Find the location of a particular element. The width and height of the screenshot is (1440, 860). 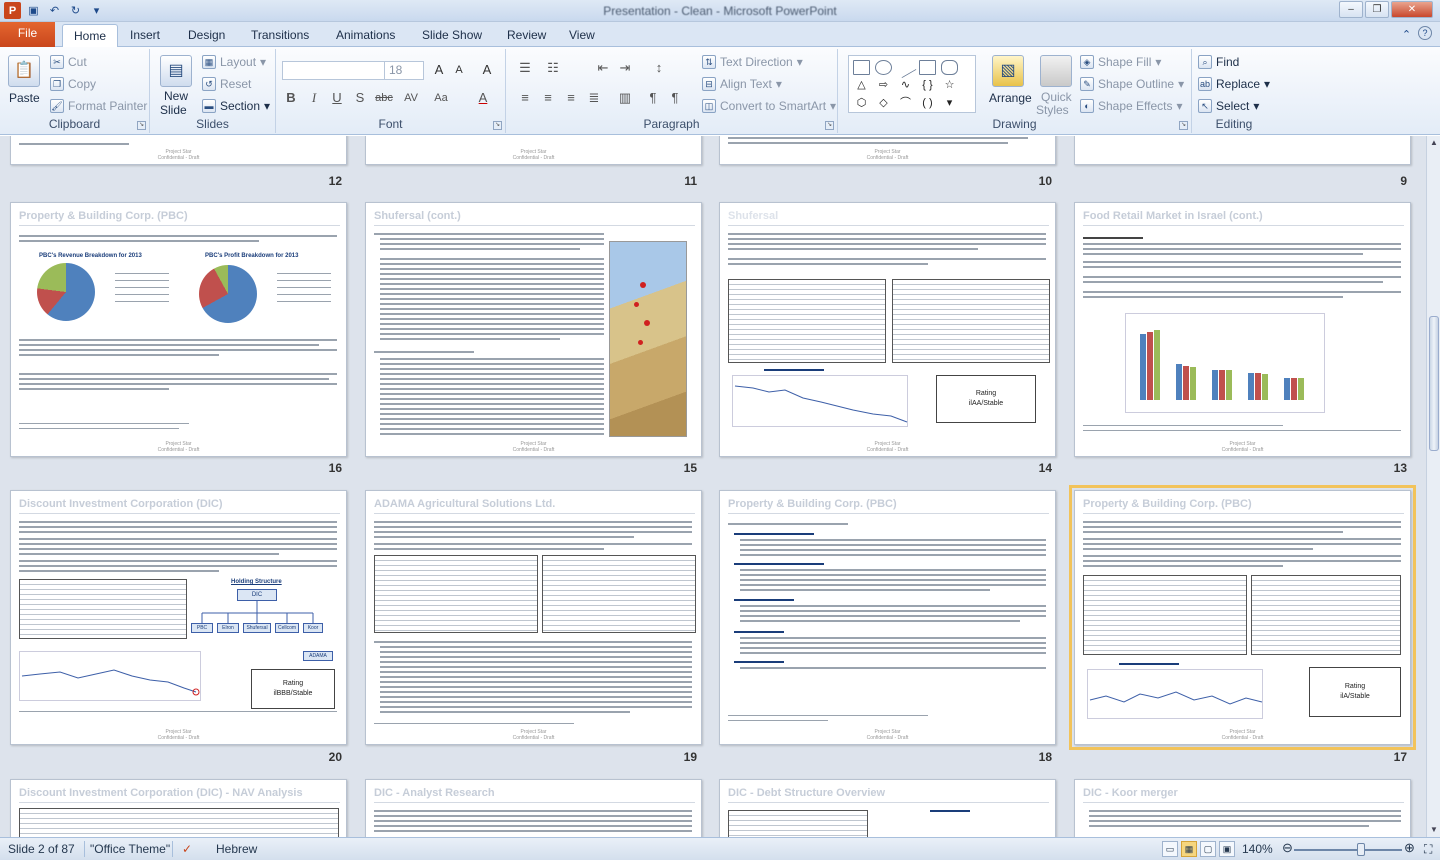

bold-button: B is located at coordinates (291, 98).